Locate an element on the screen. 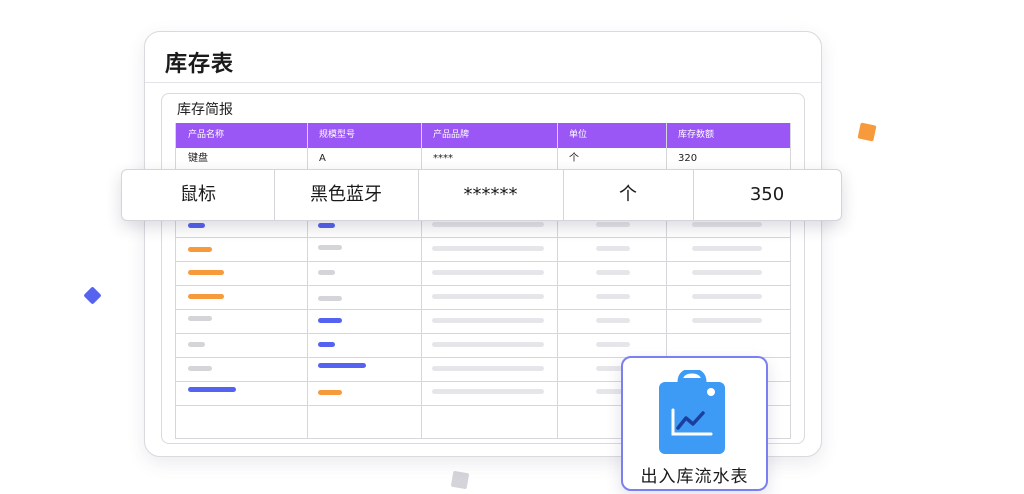 This screenshot has width=1024, height=494. stock-flow-record-card: 出入库流水表 is located at coordinates (694, 423).